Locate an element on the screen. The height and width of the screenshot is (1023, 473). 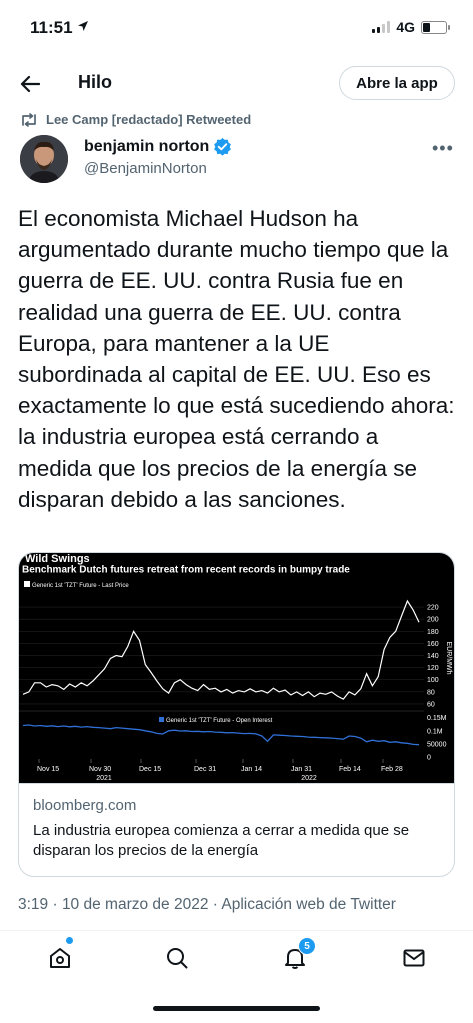
x-year-2021: 2021 is located at coordinates (104, 778).